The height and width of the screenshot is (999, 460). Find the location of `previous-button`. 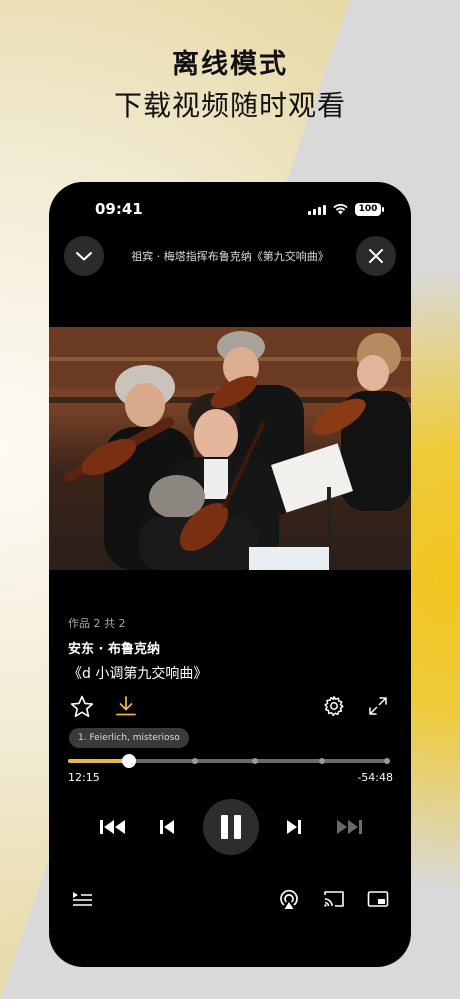

previous-button is located at coordinates (167, 827).